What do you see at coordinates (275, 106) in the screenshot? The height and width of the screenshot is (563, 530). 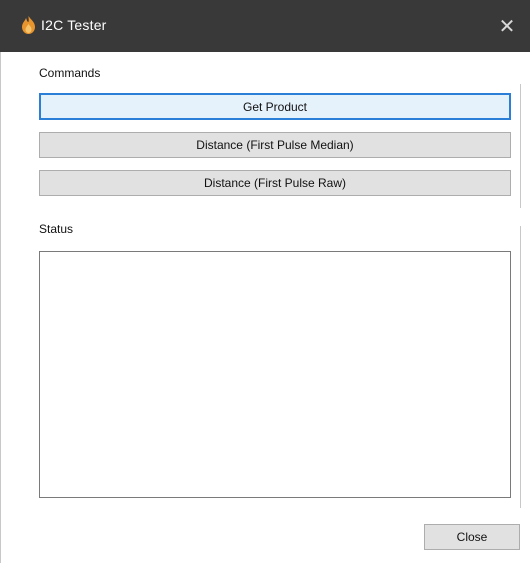 I see `get-product-button: Get Product` at bounding box center [275, 106].